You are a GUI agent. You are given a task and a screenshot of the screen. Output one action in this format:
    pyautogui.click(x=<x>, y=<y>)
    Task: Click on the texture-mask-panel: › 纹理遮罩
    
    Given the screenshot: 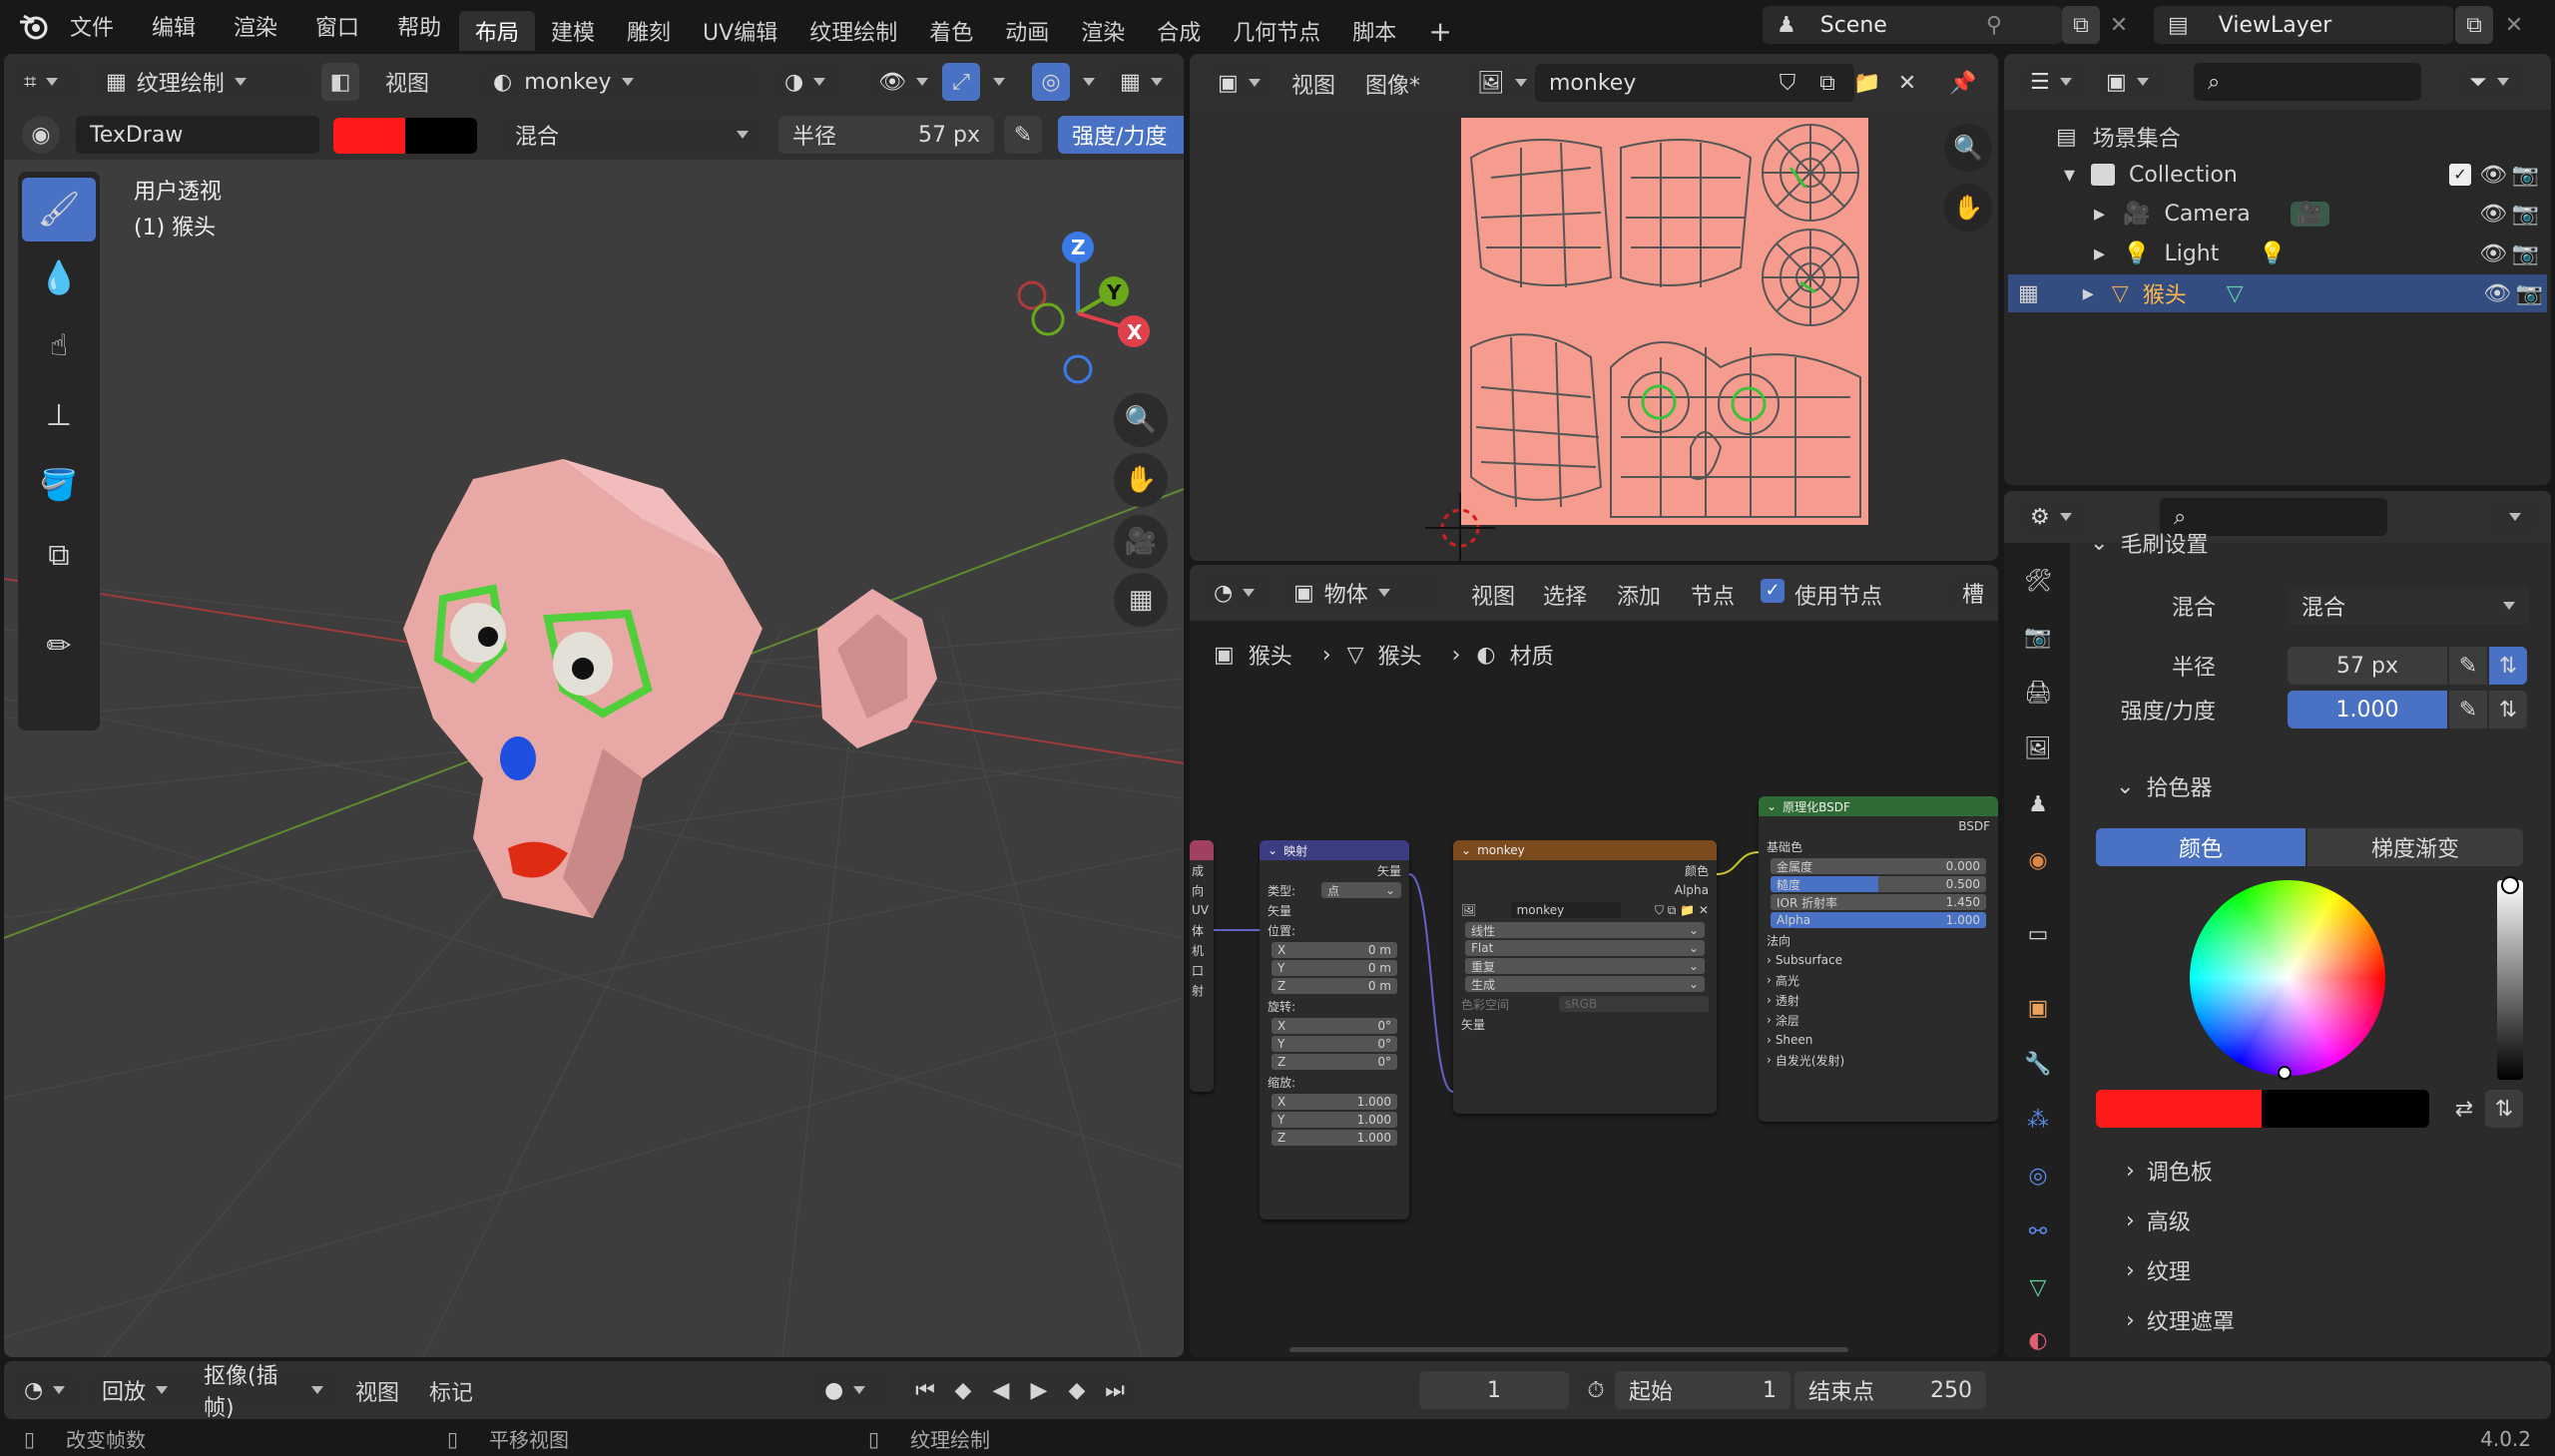 What is the action you would take?
    pyautogui.click(x=2180, y=1320)
    